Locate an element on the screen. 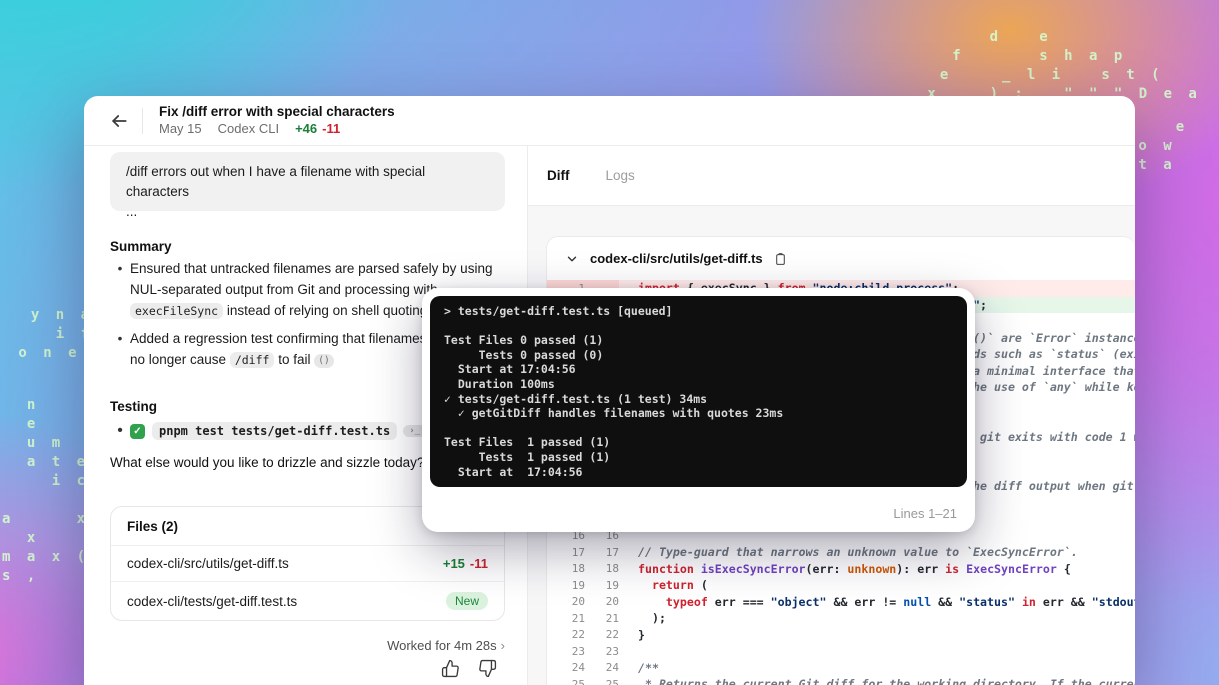  deletions-count: -11 is located at coordinates (331, 128).